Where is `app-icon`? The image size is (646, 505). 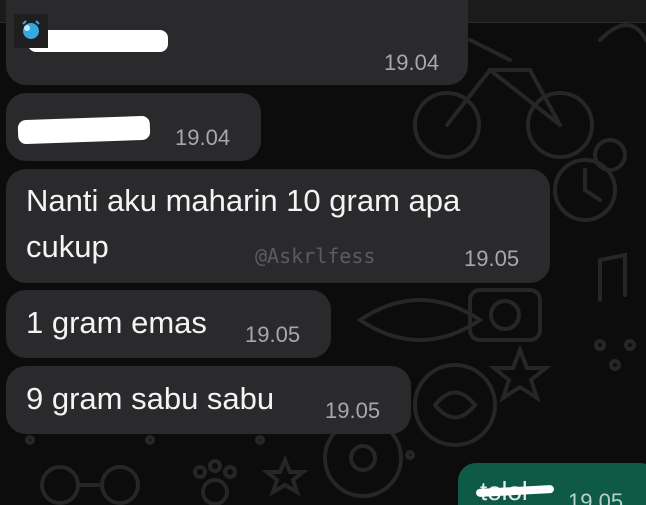
app-icon is located at coordinates (31, 31).